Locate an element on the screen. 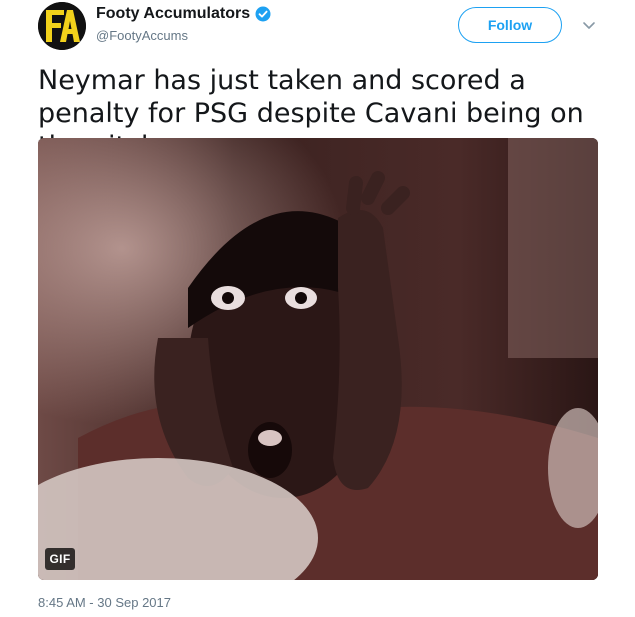 Image resolution: width=635 pixels, height=617 pixels. verified-badge-icon is located at coordinates (263, 14).